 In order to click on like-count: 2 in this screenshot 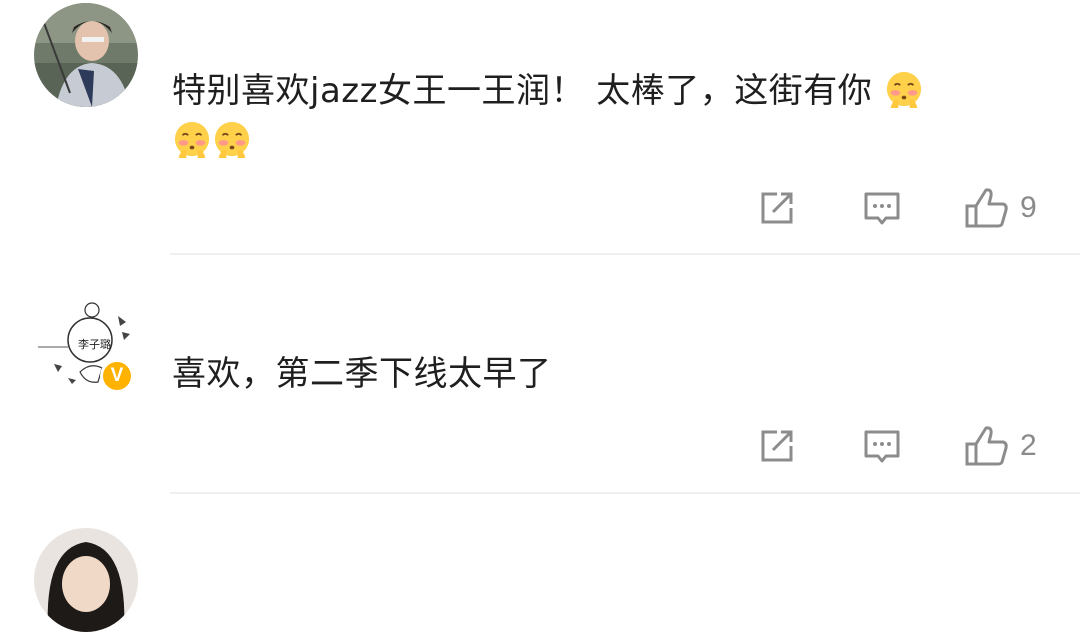, I will do `click(1028, 445)`.